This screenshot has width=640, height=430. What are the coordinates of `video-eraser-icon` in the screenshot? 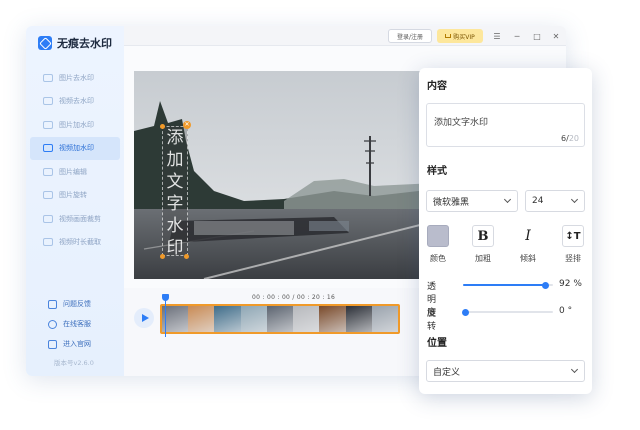 It's located at (48, 101).